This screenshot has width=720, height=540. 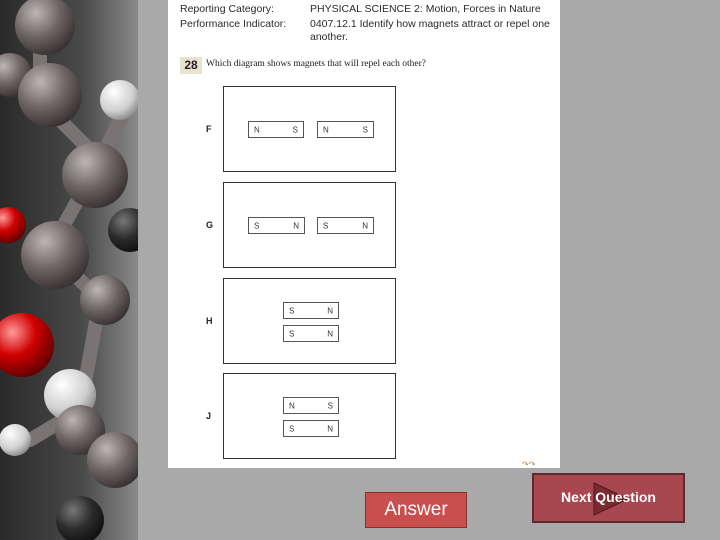 I want to click on indicator-value-line2: another., so click(x=329, y=37).